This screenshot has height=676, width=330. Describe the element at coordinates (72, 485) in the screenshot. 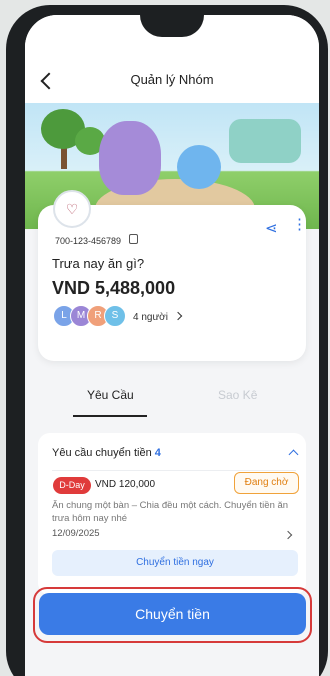

I see `dday-badge: D-Day` at that location.